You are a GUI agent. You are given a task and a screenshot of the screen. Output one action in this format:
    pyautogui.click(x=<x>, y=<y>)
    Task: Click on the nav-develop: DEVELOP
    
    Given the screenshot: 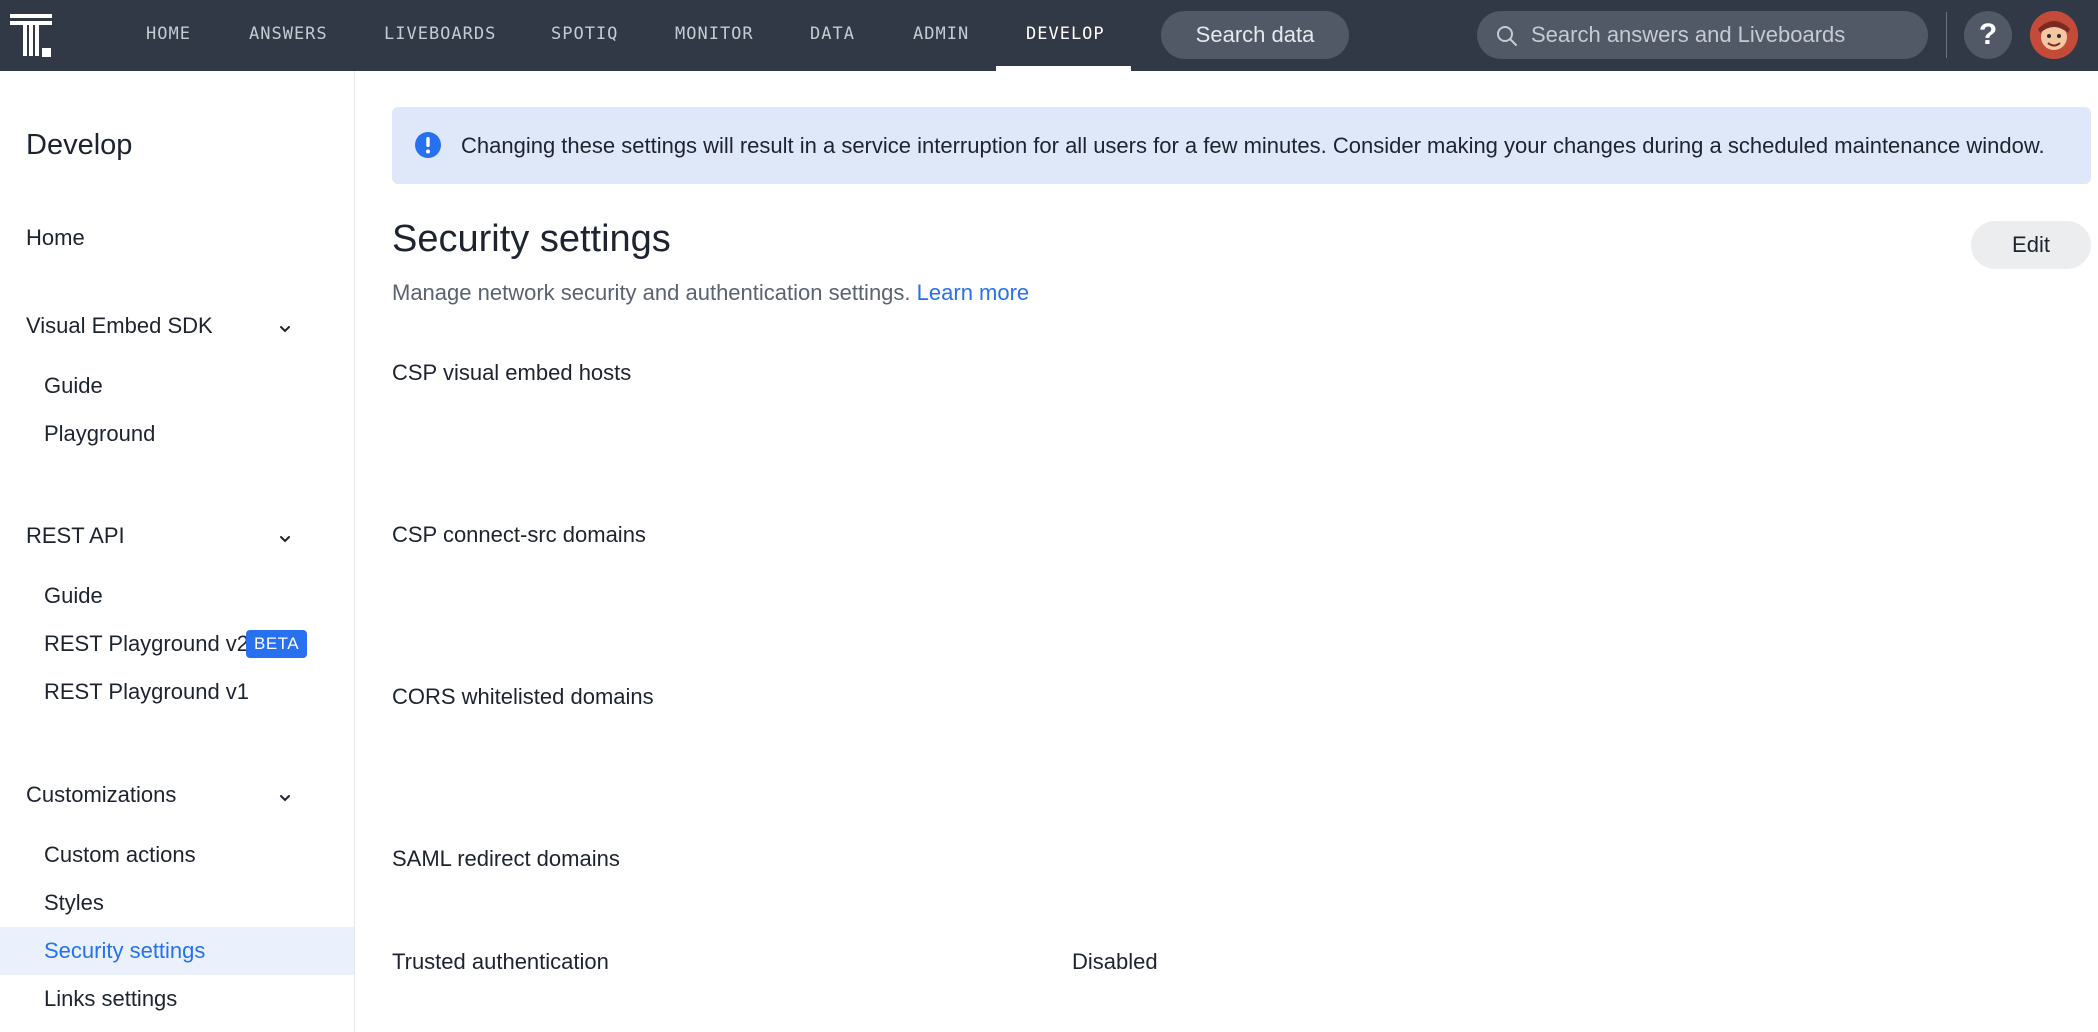 What is the action you would take?
    pyautogui.click(x=1065, y=35)
    